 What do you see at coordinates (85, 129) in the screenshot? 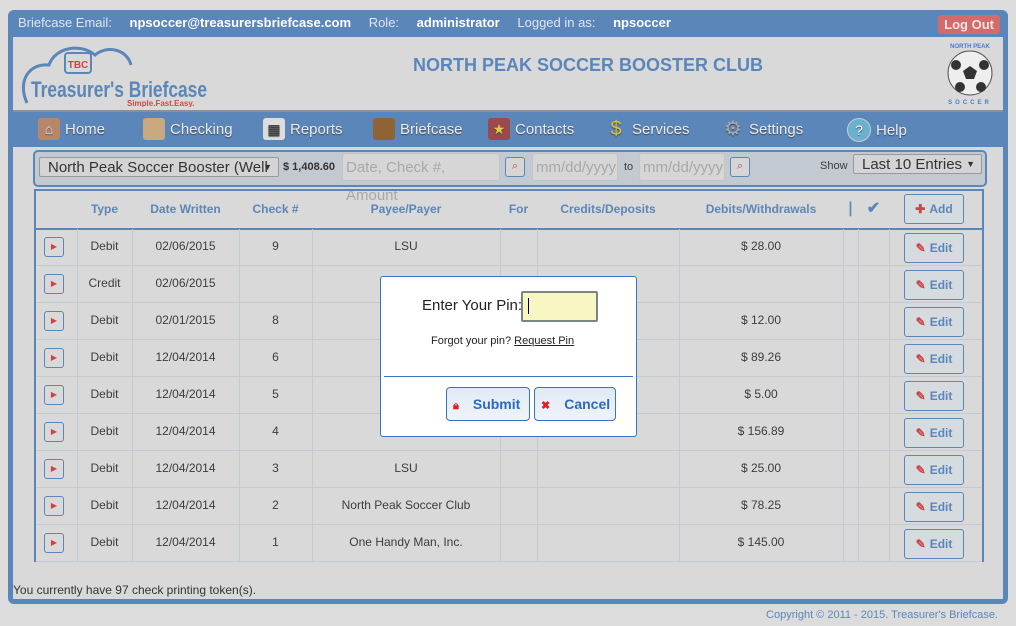
I see `nav-label: Home` at bounding box center [85, 129].